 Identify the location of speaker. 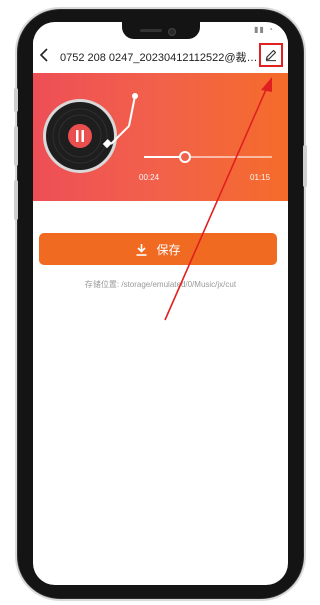
(151, 30).